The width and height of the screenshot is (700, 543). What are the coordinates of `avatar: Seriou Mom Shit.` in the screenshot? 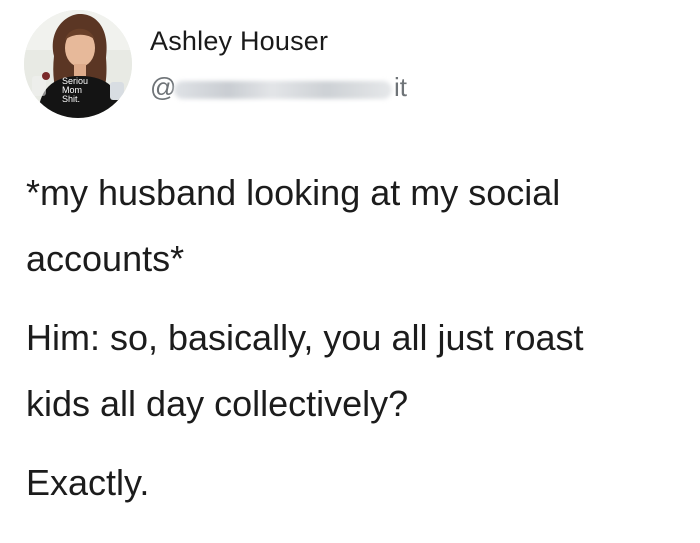 It's located at (78, 64).